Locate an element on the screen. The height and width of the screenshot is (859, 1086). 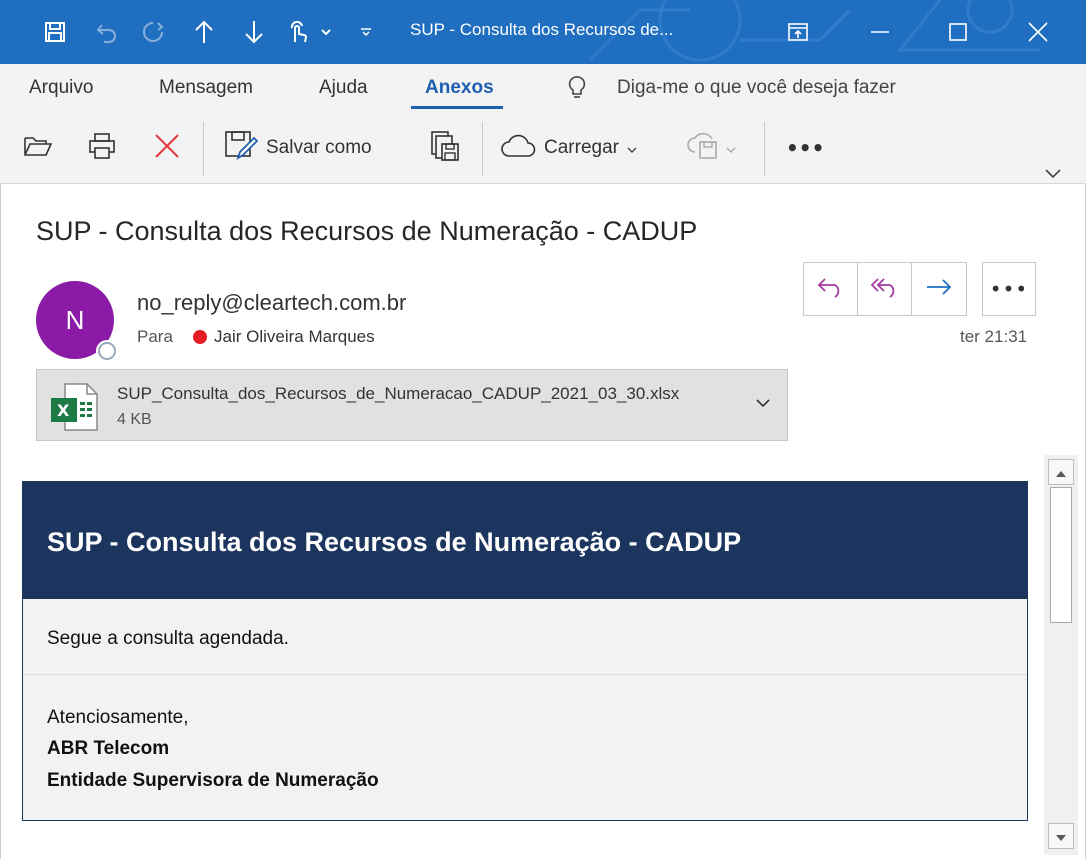
overflow-dropdown-icon is located at coordinates (366, 32).